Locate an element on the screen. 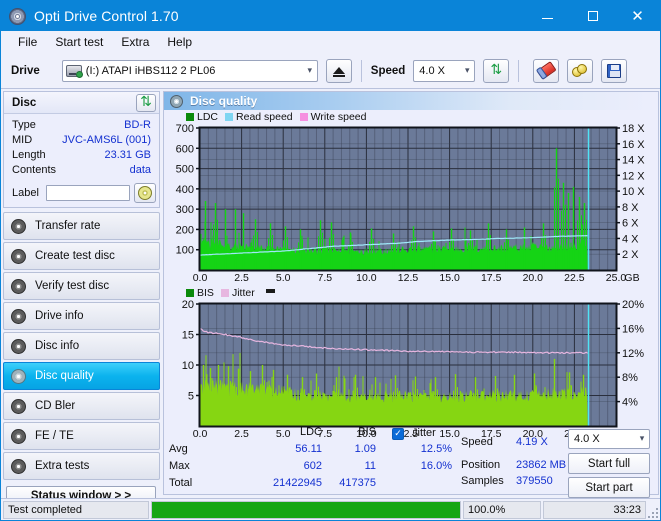  menu-item-file: File is located at coordinates (27, 42).